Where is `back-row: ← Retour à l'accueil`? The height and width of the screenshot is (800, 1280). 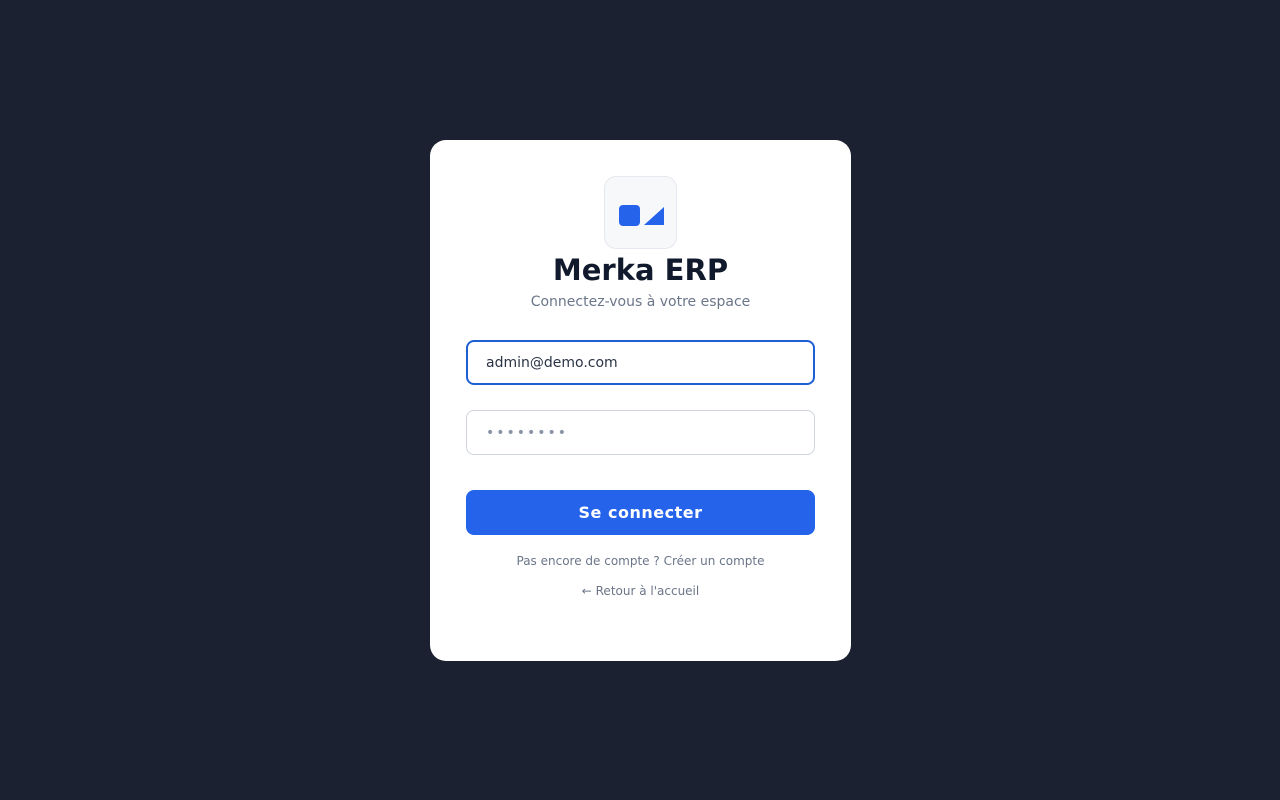
back-row: ← Retour à l'accueil is located at coordinates (640, 591).